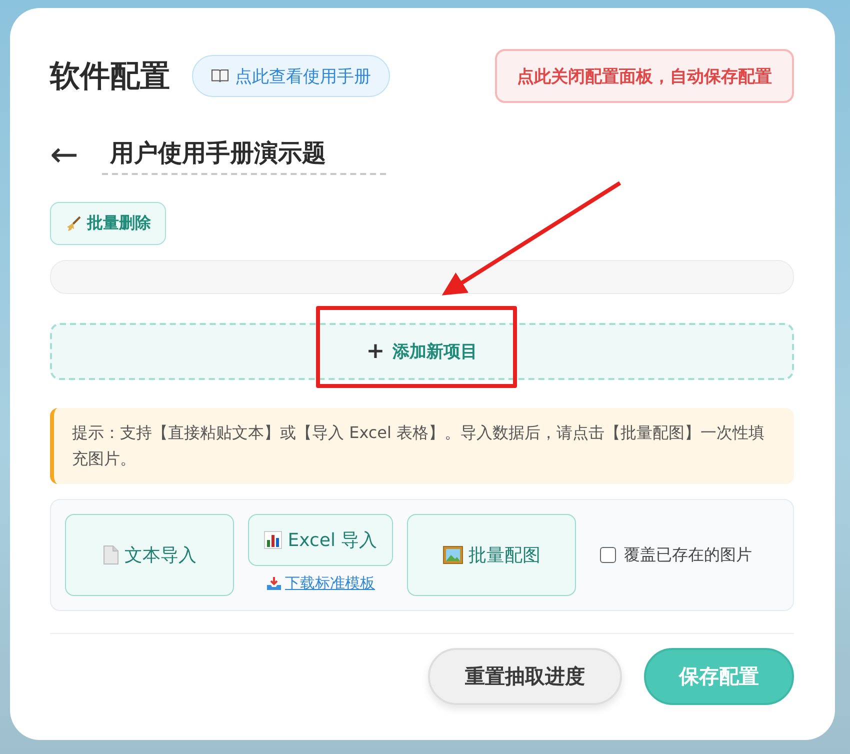 The width and height of the screenshot is (850, 754). I want to click on close-panel-button: 点此关闭配置面板，自动保存配置, so click(644, 76).